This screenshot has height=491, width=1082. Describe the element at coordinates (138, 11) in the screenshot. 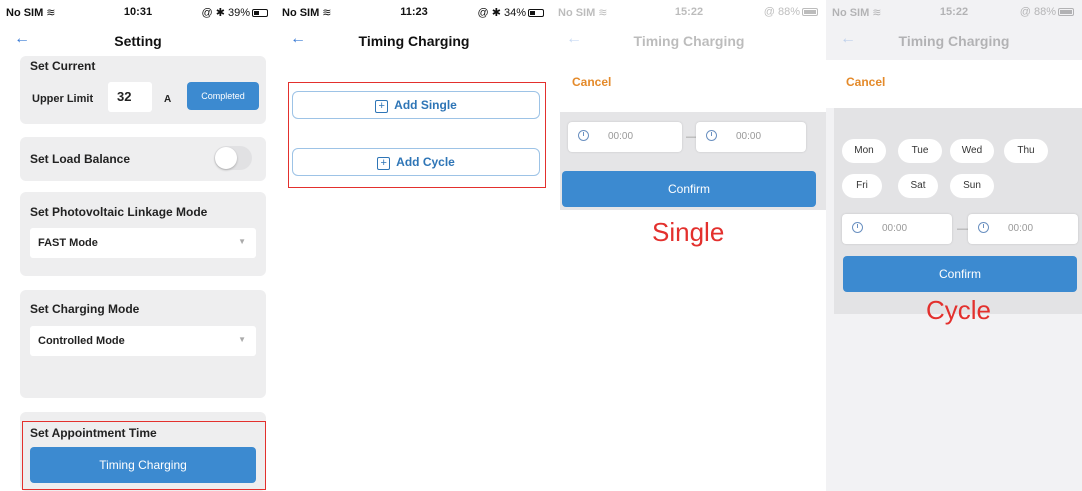

I see `status-bar: No SIM ≋ 10:31 @ ✱ 39%` at that location.